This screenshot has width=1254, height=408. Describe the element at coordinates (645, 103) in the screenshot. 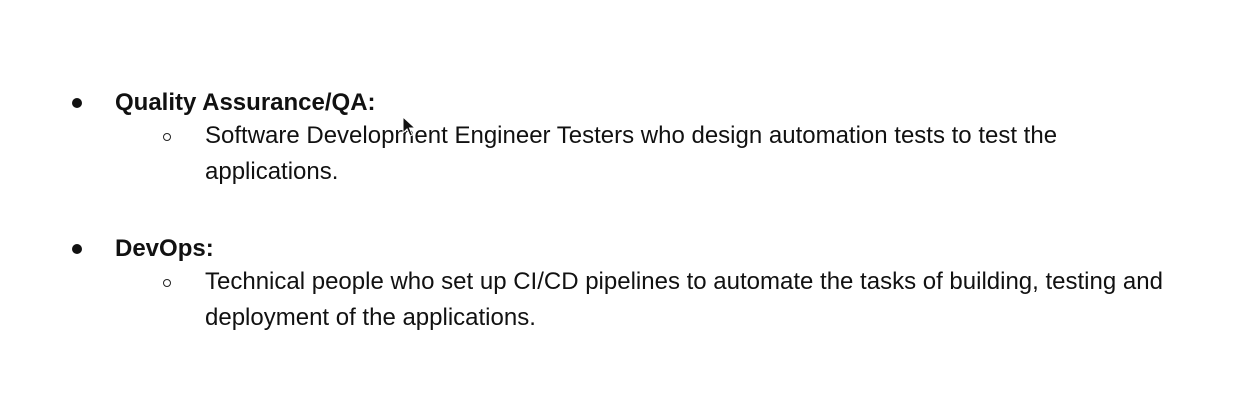

I see `list-item-header: Quality Assurance/QA:` at that location.